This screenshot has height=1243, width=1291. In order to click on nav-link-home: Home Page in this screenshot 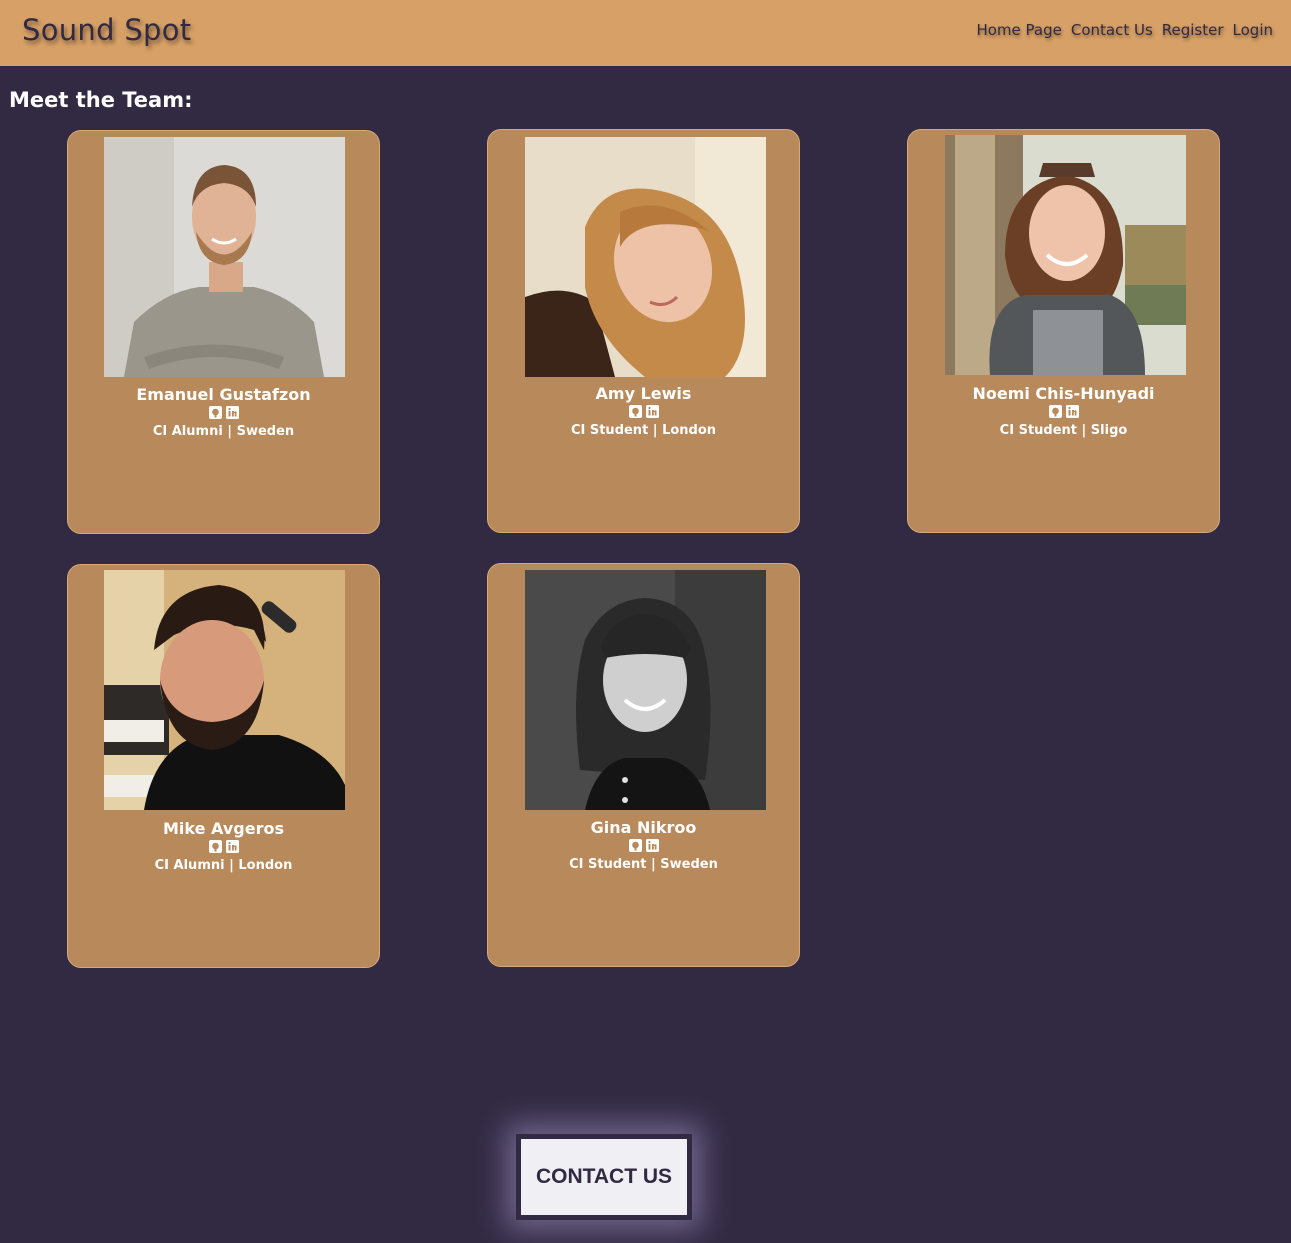, I will do `click(1018, 30)`.